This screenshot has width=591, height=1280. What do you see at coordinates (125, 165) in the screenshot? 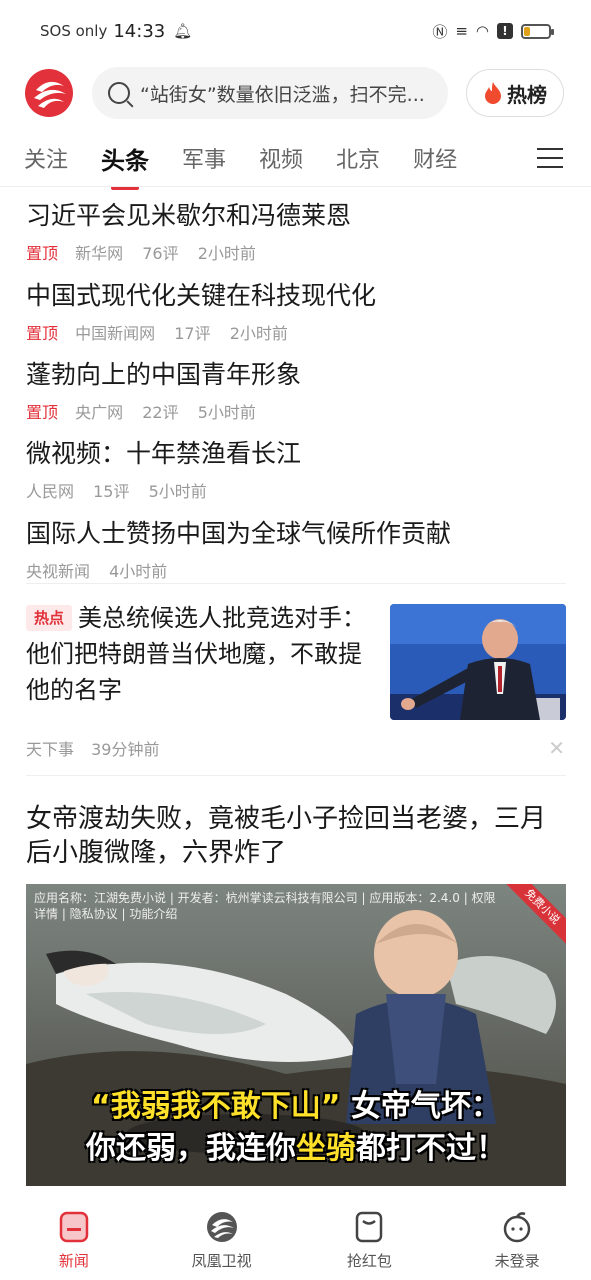
I see `tab-headlines: 头条` at bounding box center [125, 165].